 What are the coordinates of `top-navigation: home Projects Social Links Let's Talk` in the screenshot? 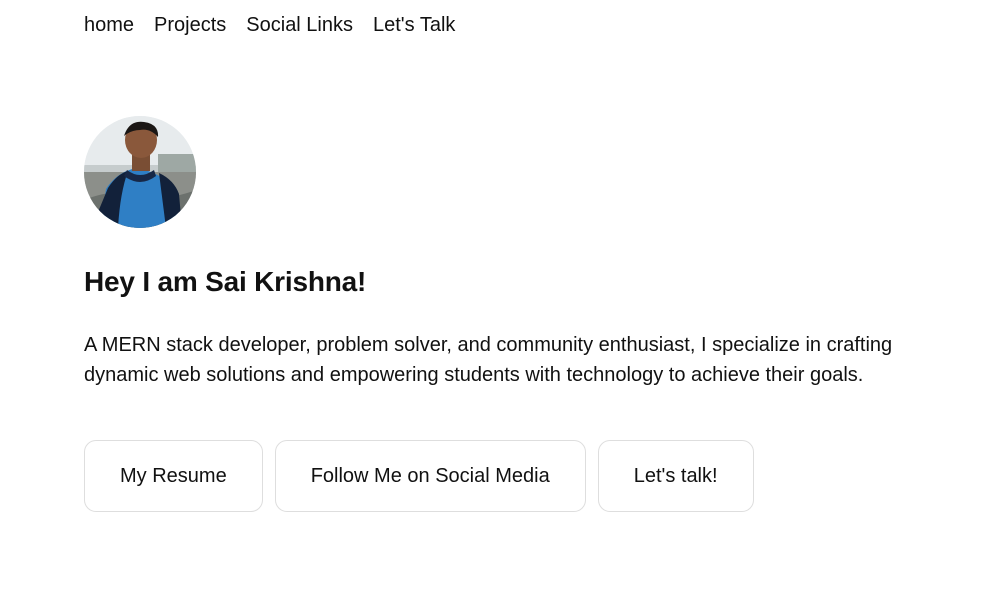 It's located at (269, 25).